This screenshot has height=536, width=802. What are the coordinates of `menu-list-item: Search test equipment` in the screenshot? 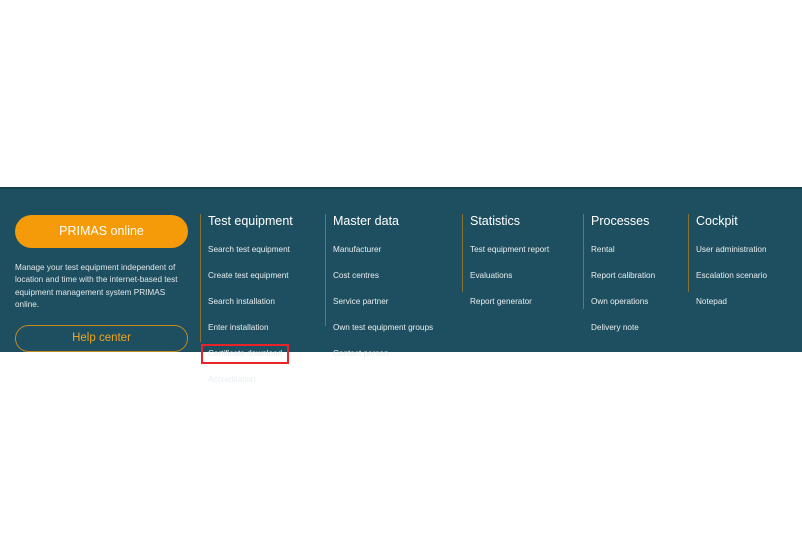 It's located at (266, 248).